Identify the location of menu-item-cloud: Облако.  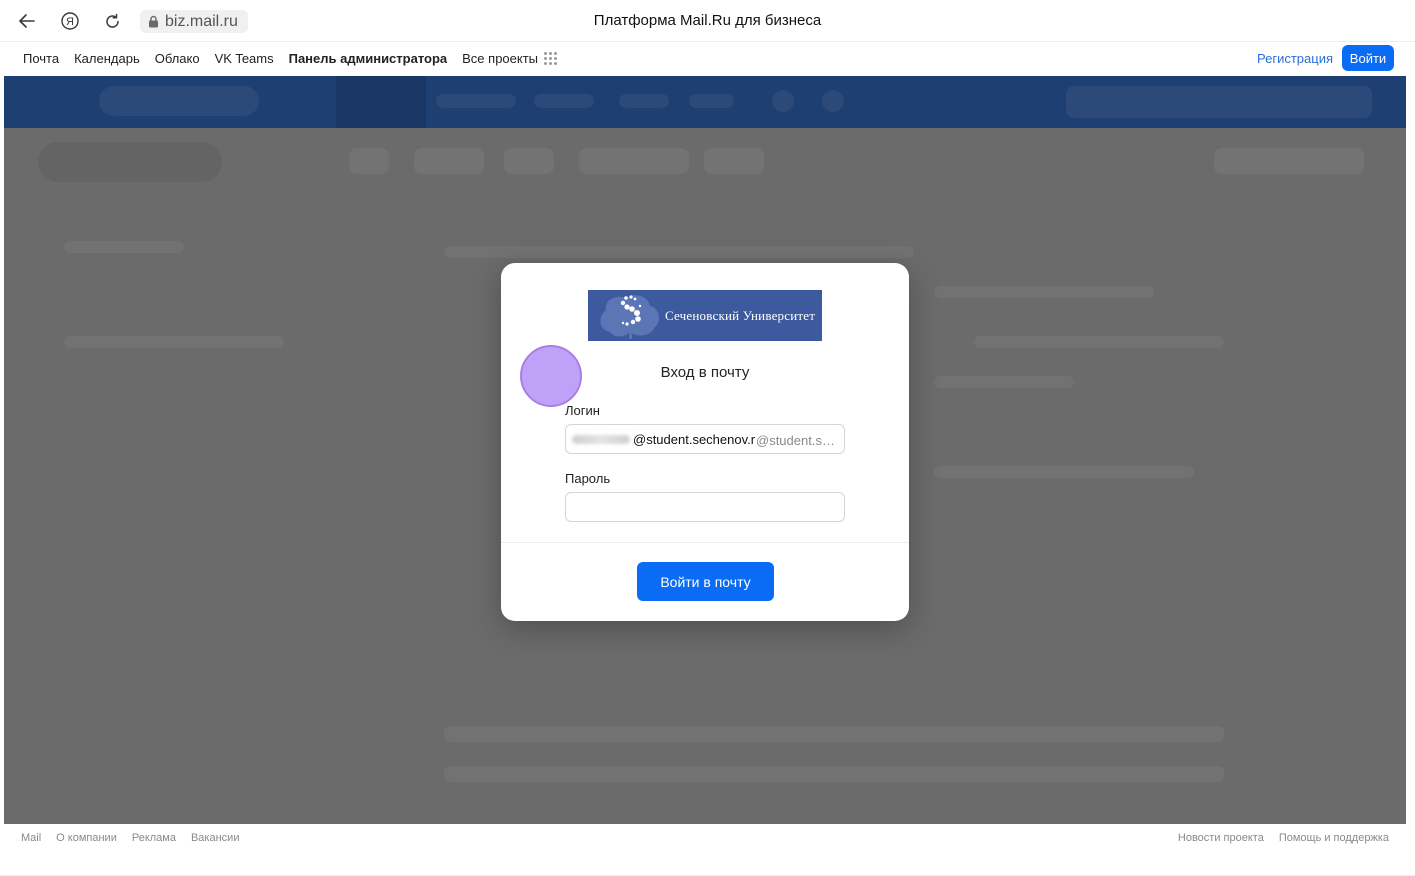
(177, 58).